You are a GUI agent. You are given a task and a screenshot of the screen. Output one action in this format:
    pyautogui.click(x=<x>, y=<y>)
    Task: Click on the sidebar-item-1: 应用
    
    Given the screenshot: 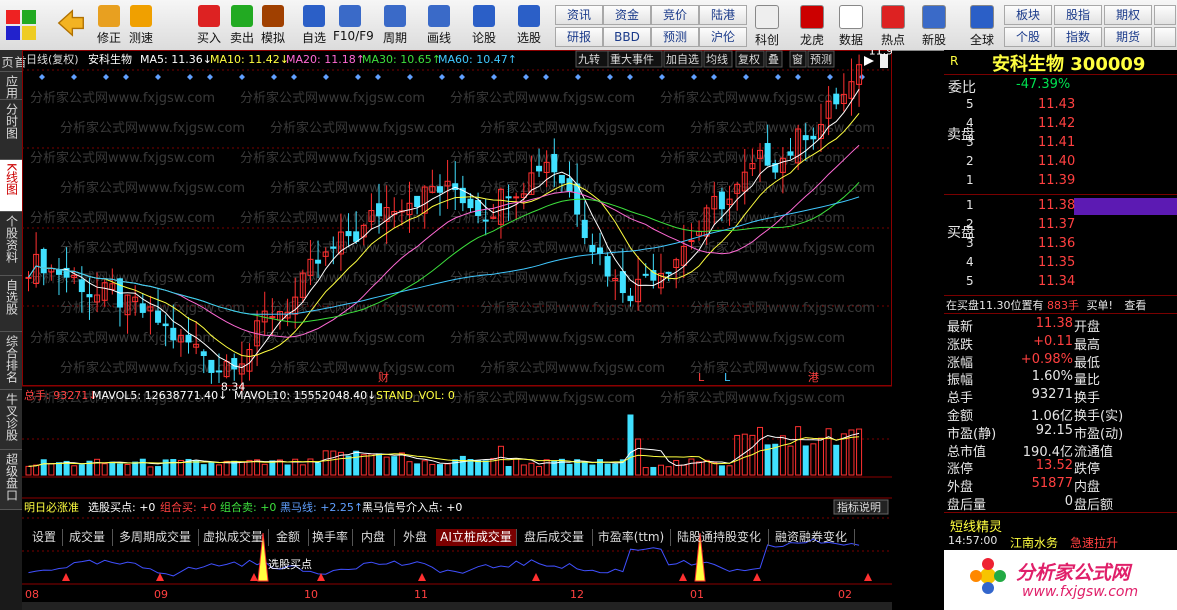 What is the action you would take?
    pyautogui.click(x=11, y=86)
    